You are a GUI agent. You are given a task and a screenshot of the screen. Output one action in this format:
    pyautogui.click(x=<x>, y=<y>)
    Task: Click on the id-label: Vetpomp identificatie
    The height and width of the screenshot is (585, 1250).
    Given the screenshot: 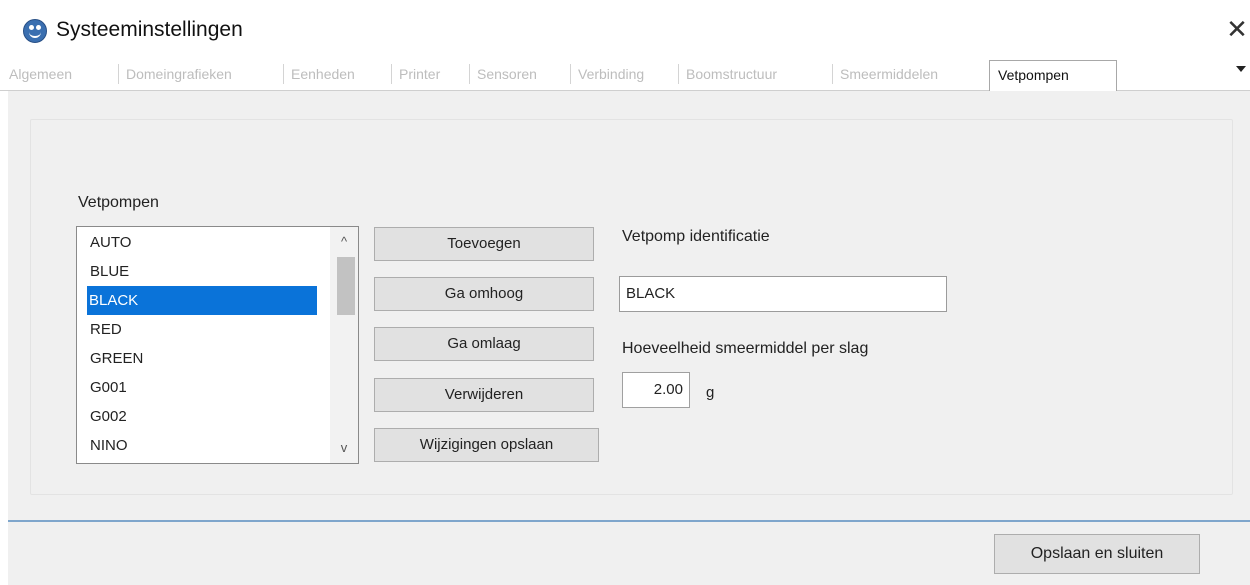 What is the action you would take?
    pyautogui.click(x=696, y=236)
    